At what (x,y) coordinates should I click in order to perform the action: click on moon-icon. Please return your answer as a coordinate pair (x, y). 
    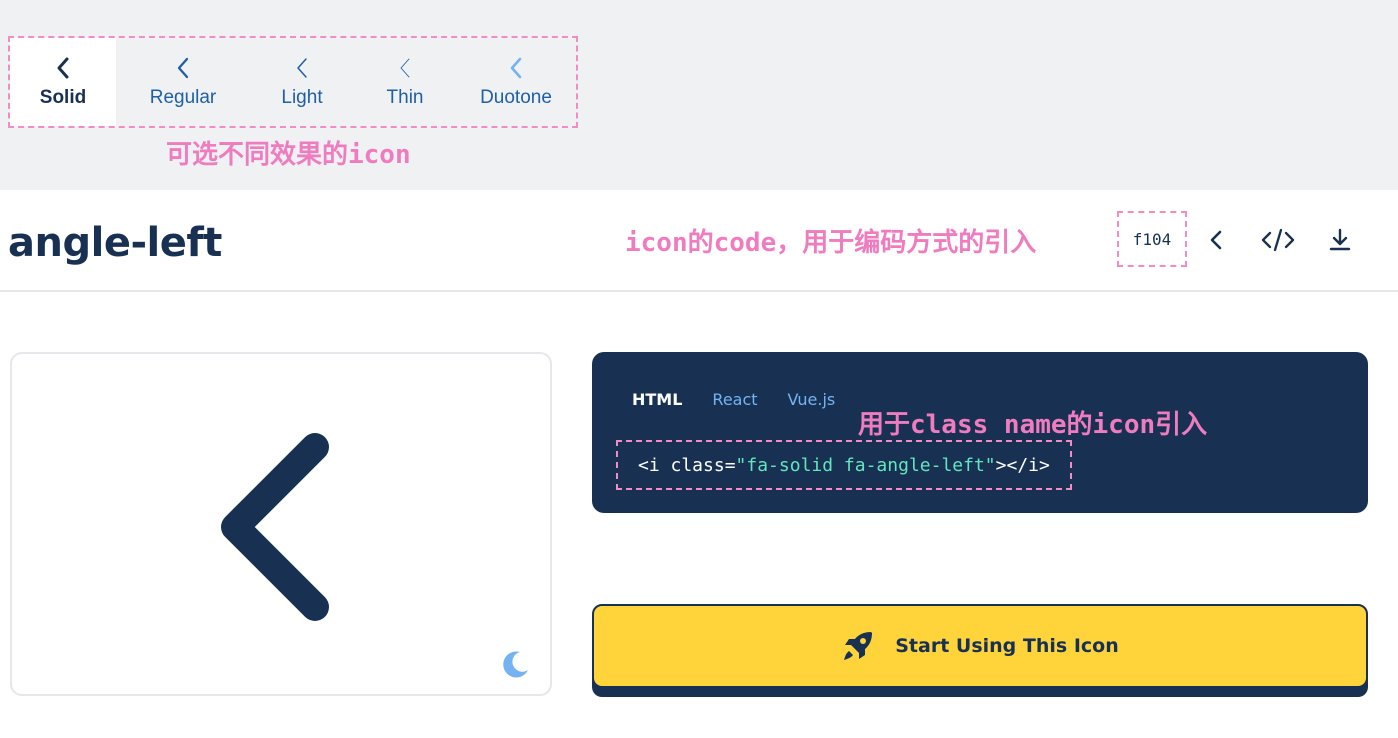
    Looking at the image, I should click on (516, 664).